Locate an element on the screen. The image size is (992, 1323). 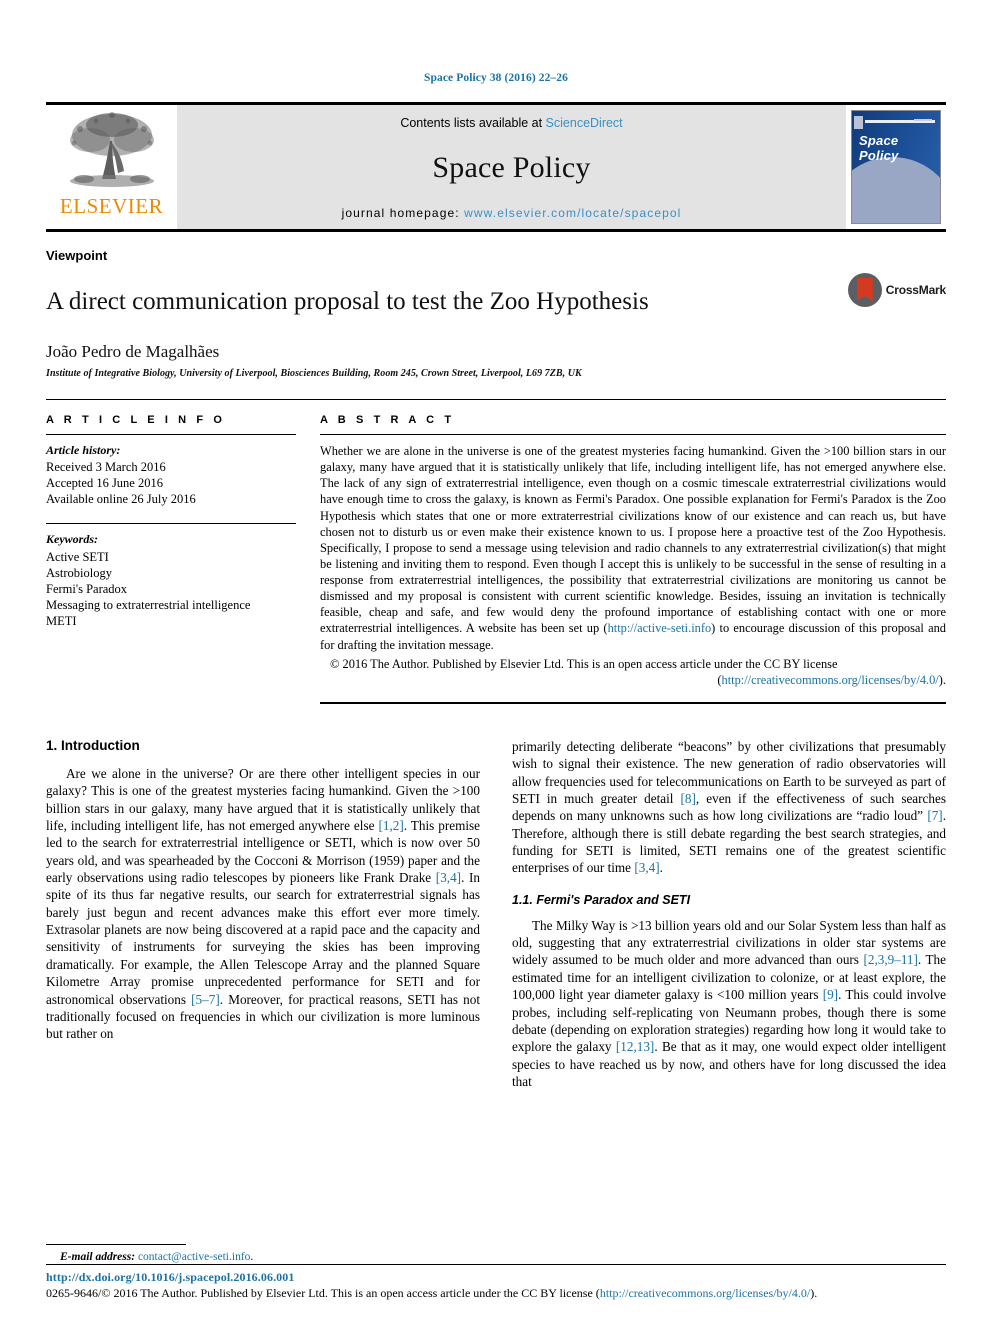
crossmark-icon is located at coordinates (864, 290).